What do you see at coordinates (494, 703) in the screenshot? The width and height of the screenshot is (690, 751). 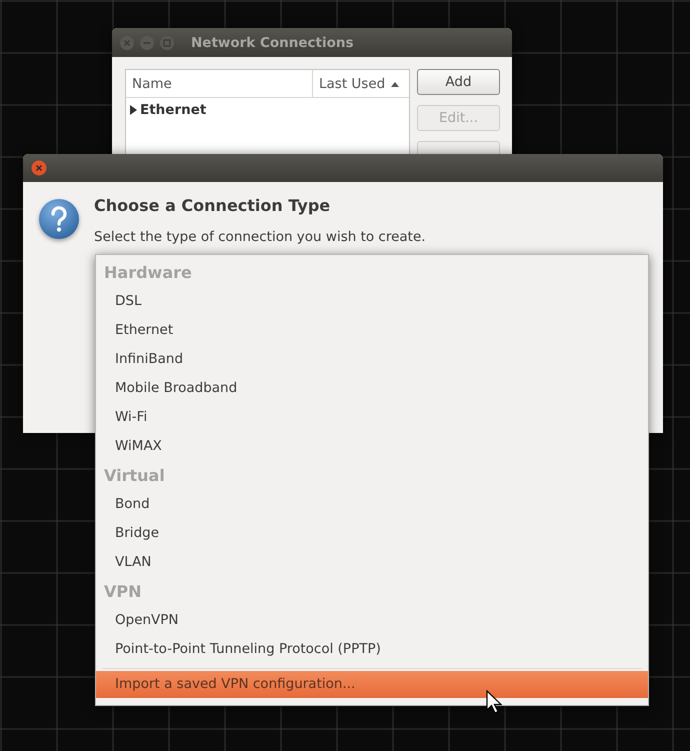 I see `mouse-pointer-icon` at bounding box center [494, 703].